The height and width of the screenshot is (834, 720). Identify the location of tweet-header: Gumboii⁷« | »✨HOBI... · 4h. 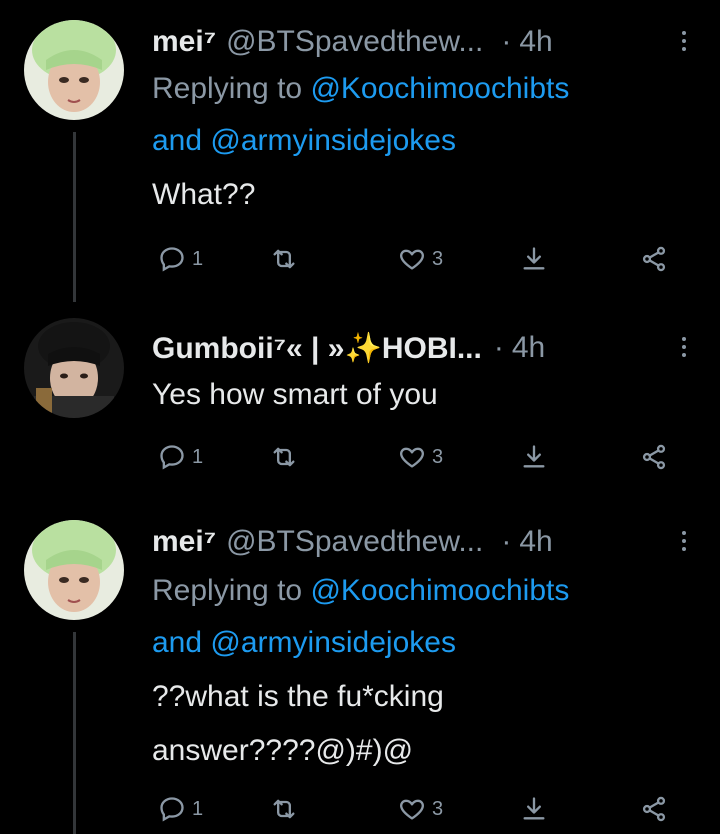
(348, 348).